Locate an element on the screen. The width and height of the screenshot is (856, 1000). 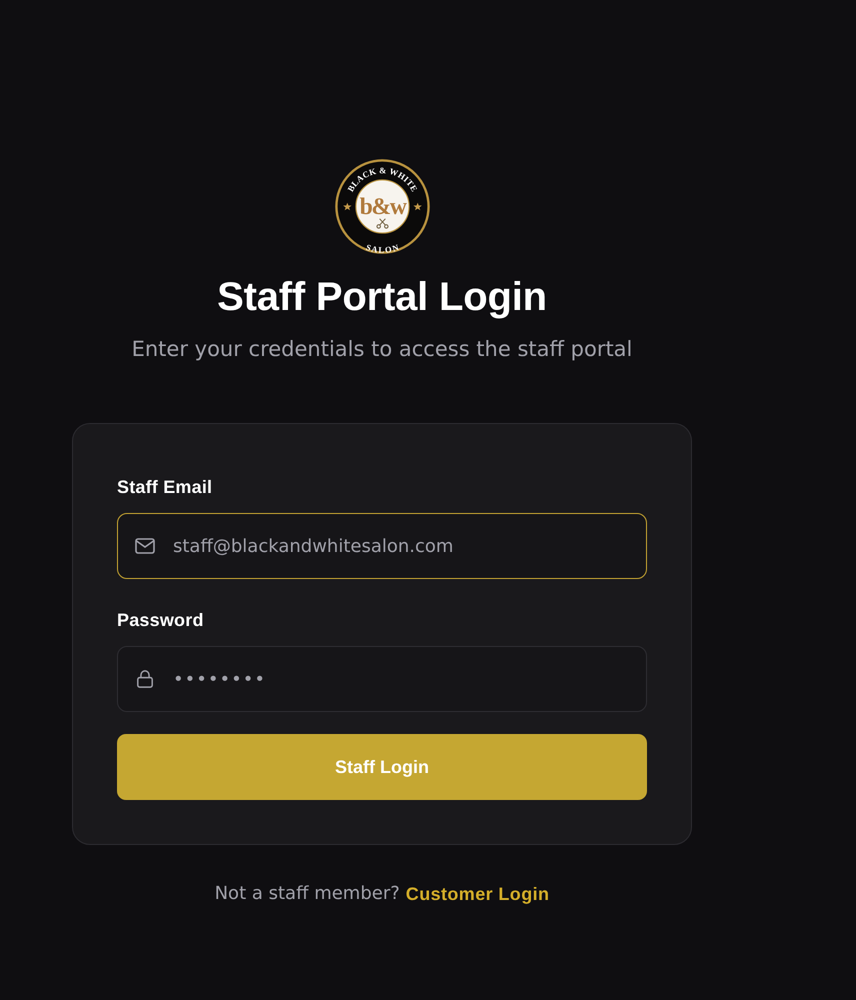
mail-icon is located at coordinates (145, 546).